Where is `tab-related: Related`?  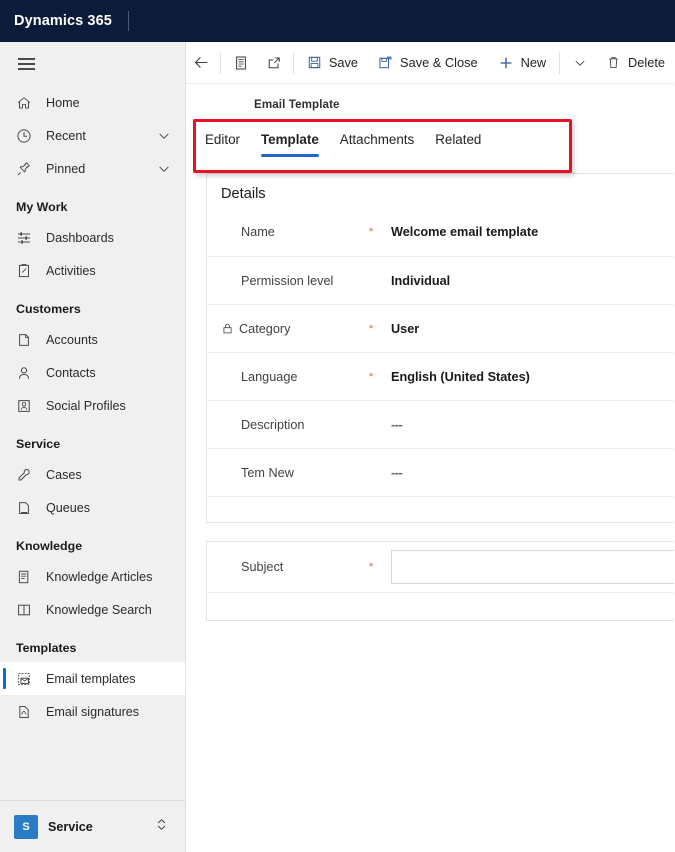
tab-related: Related is located at coordinates (458, 144).